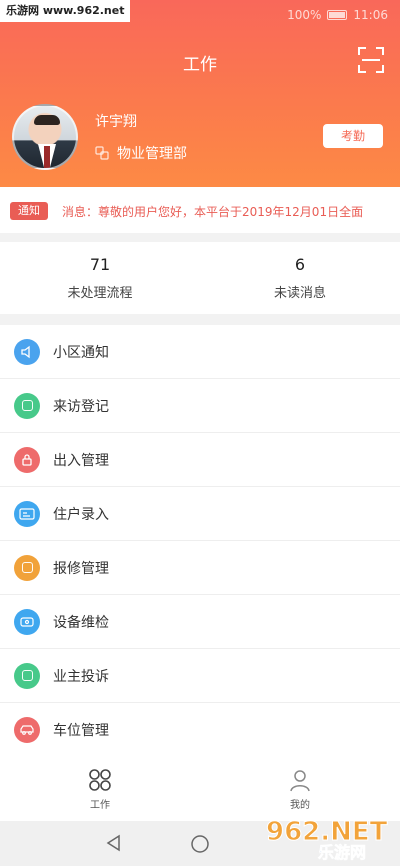 The width and height of the screenshot is (400, 866). What do you see at coordinates (200, 676) in the screenshot?
I see `menu-item-owner-complaint: 业主投诉` at bounding box center [200, 676].